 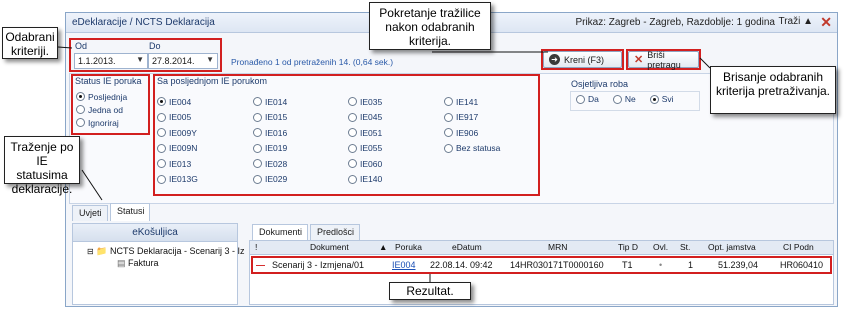 I want to click on callout-result: Rezultat., so click(x=430, y=291).